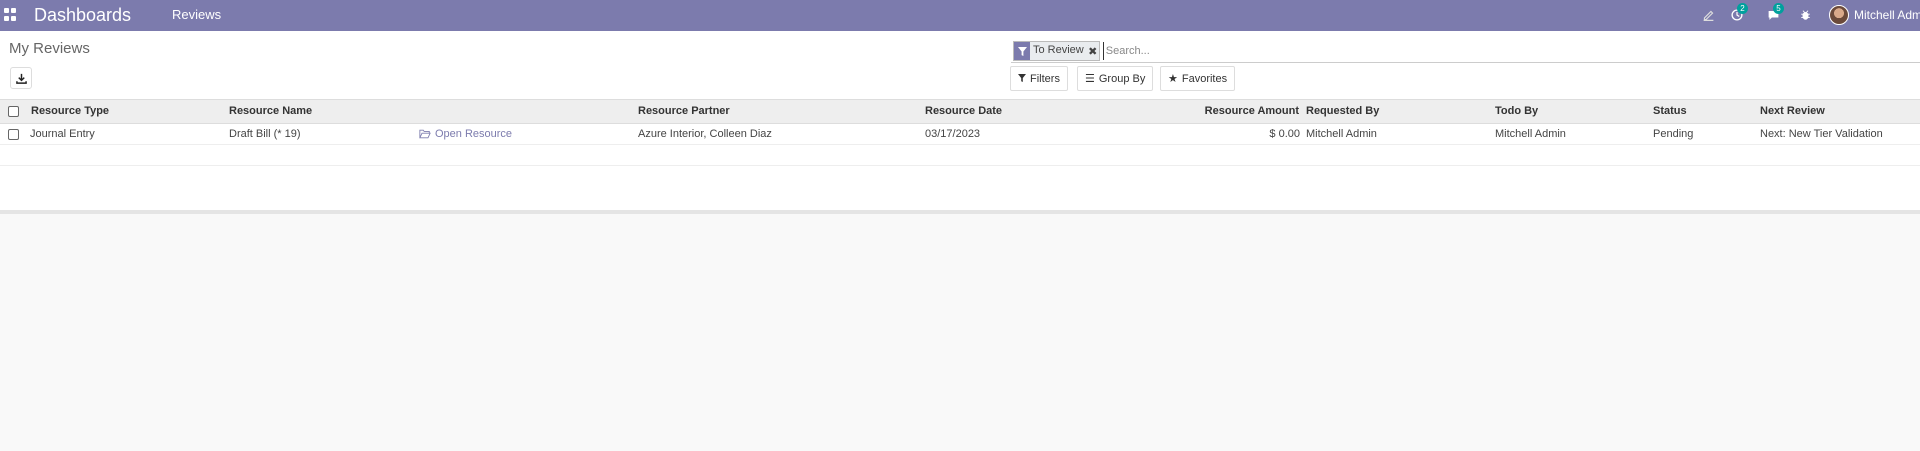  What do you see at coordinates (11, 15) in the screenshot?
I see `apps-menu-icon` at bounding box center [11, 15].